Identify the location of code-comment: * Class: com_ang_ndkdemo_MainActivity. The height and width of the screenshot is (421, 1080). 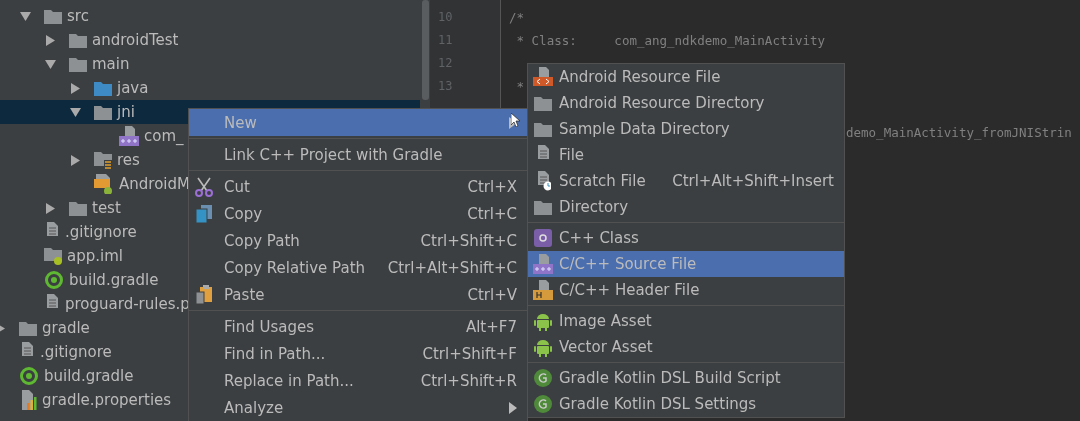
(670, 40).